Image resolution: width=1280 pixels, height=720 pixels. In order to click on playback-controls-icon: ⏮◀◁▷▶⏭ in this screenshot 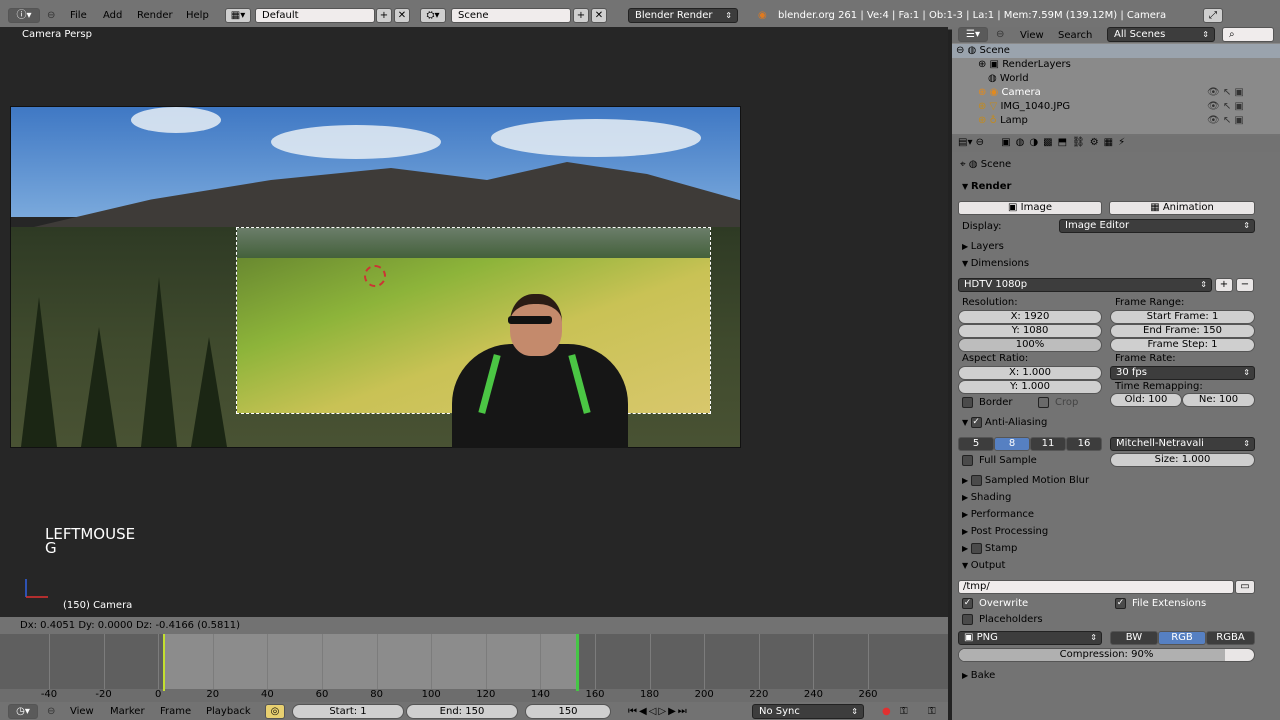, I will do `click(658, 711)`.